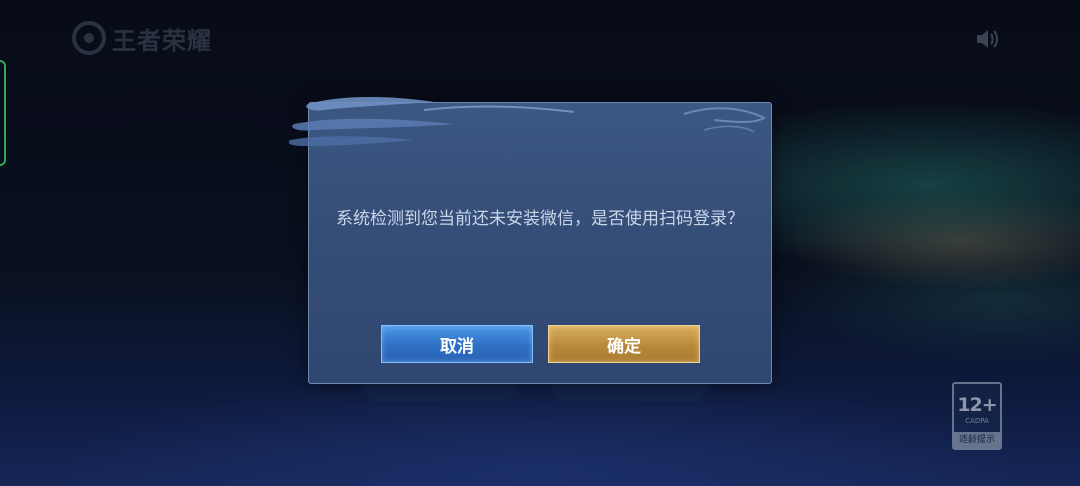 This screenshot has height=486, width=1080. What do you see at coordinates (624, 344) in the screenshot?
I see `confirm-button: 确定` at bounding box center [624, 344].